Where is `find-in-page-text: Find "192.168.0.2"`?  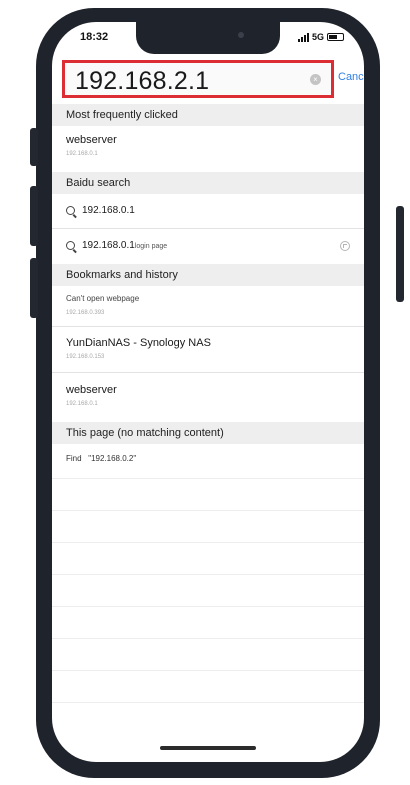 find-in-page-text: Find "192.168.0.2" is located at coordinates (101, 458).